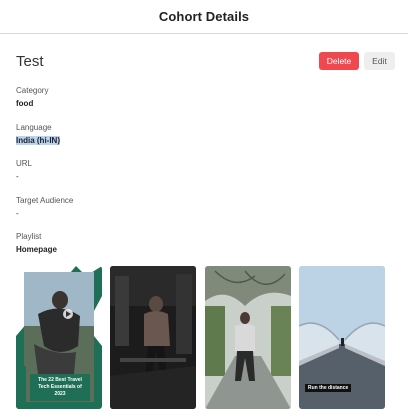 Image resolution: width=408 pixels, height=418 pixels. Describe the element at coordinates (379, 61) in the screenshot. I see `edit-button: Edit` at that location.